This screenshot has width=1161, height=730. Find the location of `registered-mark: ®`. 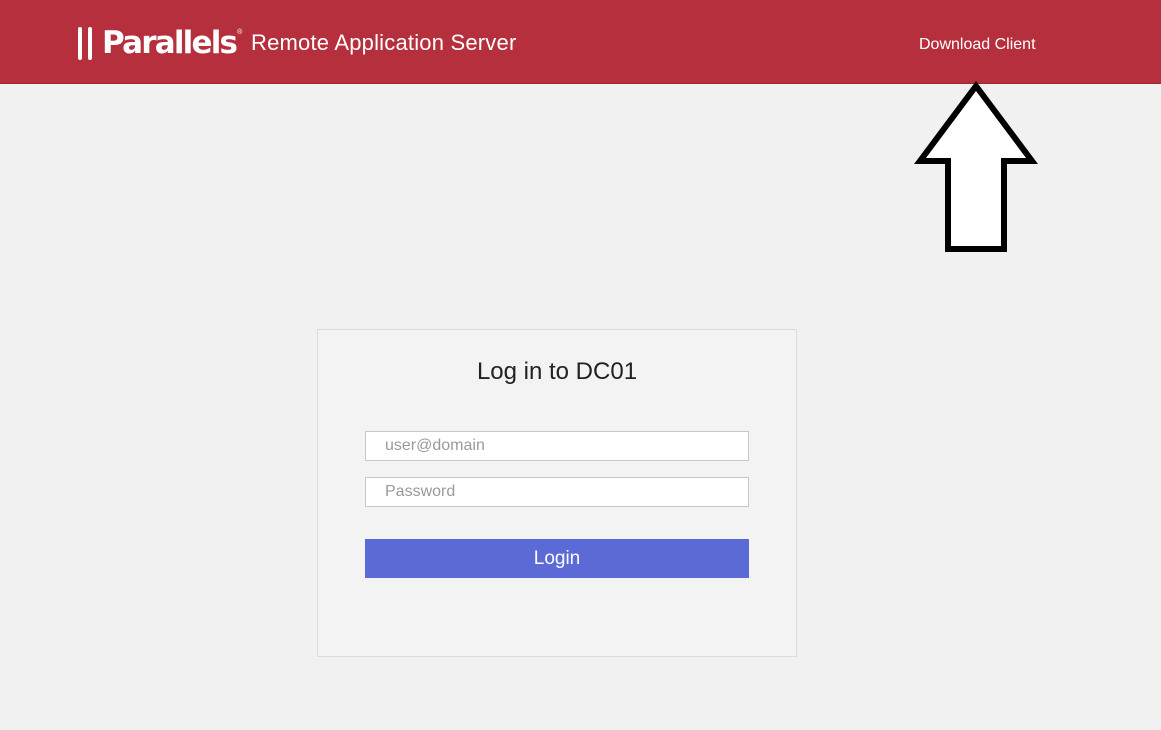

registered-mark: ® is located at coordinates (240, 32).